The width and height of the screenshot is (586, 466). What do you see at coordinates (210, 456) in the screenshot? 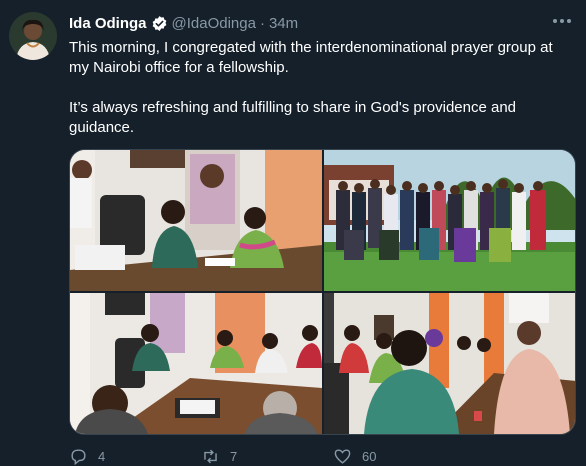
I see `retweet-icon` at bounding box center [210, 456].